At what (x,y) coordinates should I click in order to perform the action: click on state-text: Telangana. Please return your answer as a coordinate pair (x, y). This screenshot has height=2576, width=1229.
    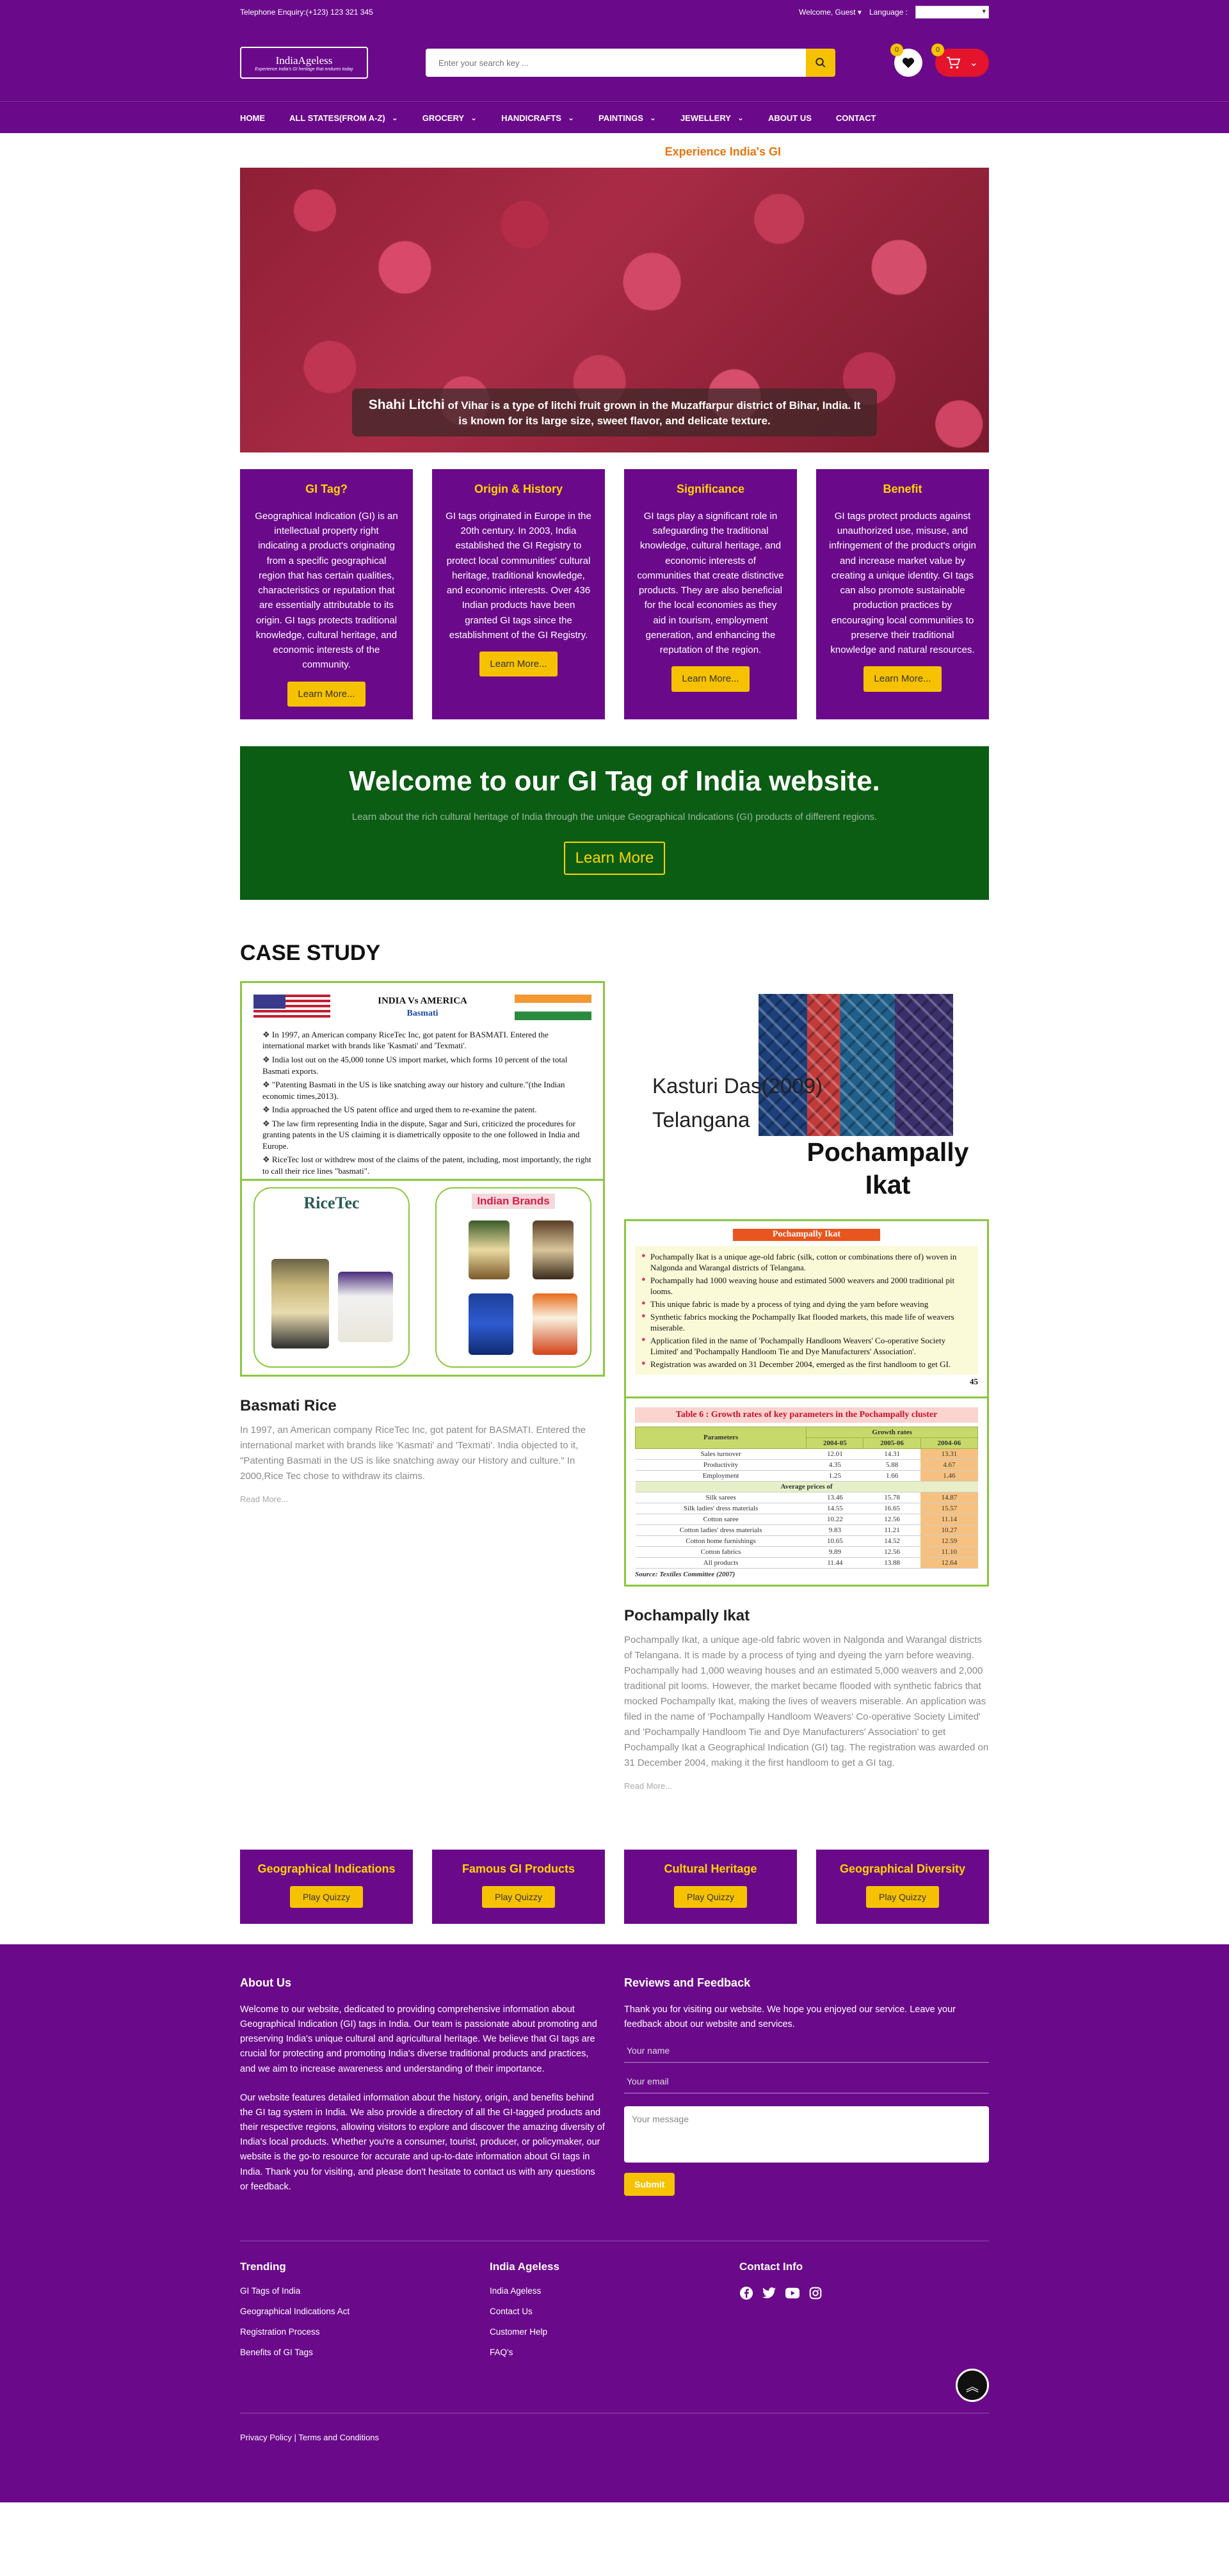
    Looking at the image, I should click on (701, 1119).